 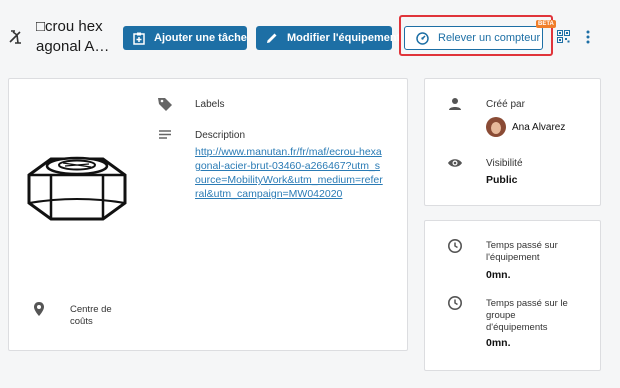 I want to click on location-pin-icon, so click(x=39, y=309).